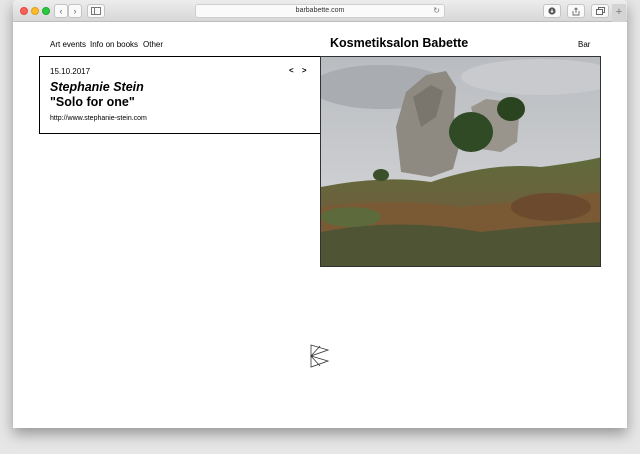 This screenshot has height=454, width=640. What do you see at coordinates (46, 11) in the screenshot?
I see `zoom-window-button` at bounding box center [46, 11].